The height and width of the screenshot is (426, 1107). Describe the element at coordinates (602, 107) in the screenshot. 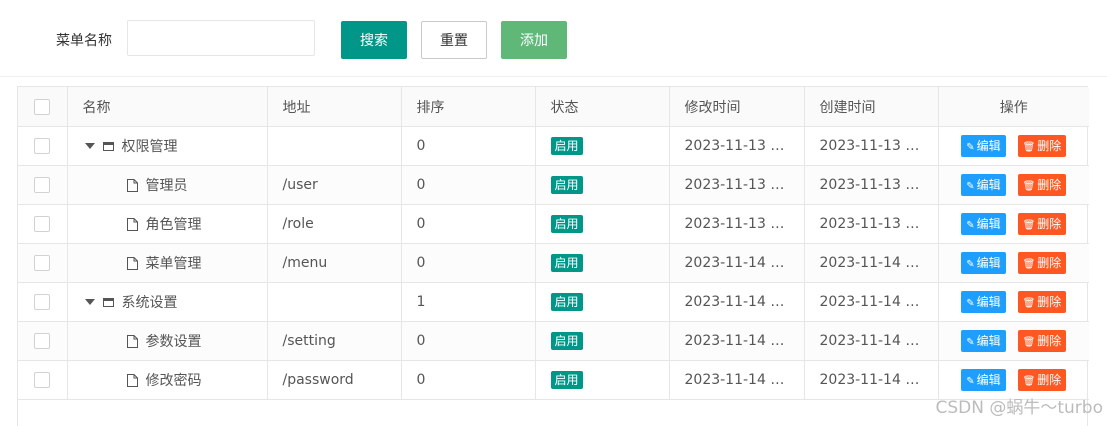

I see `column-header-status: 状态` at that location.